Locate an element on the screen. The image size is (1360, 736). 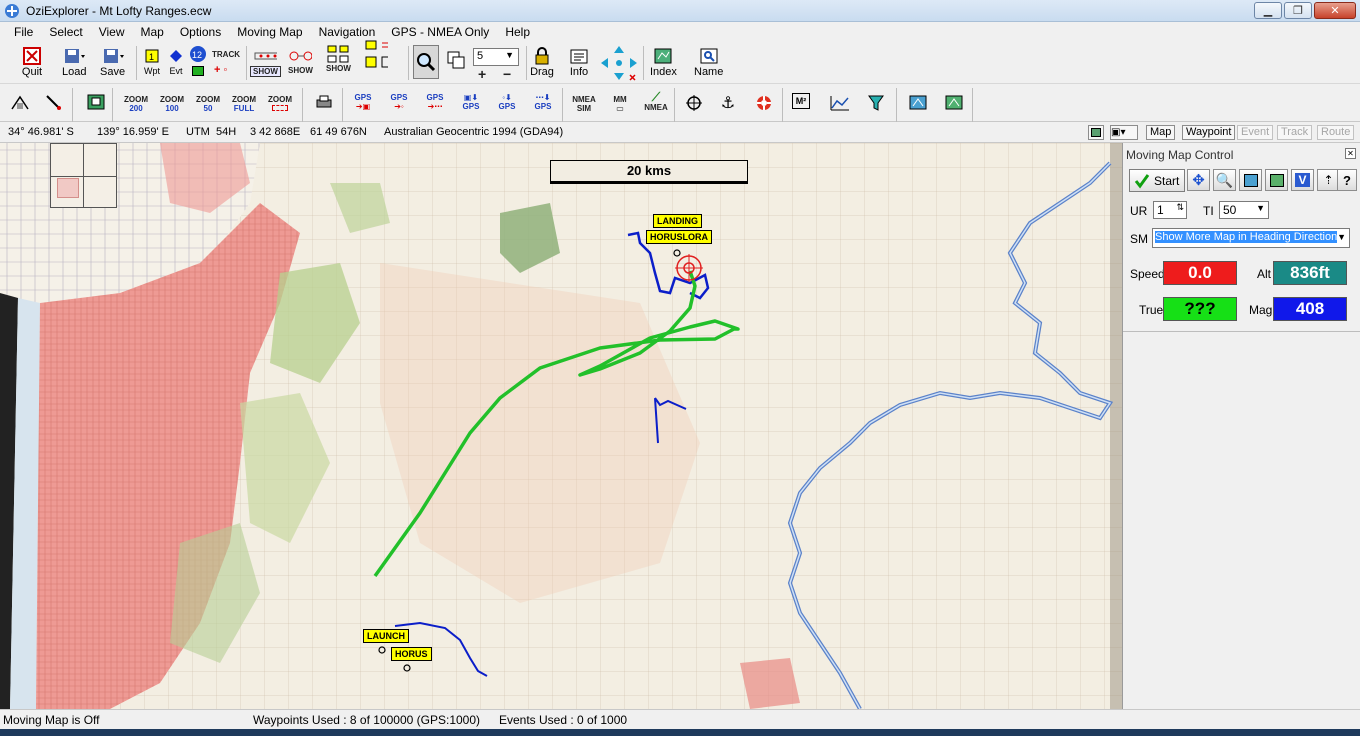
waypoint-landing: LANDING is located at coordinates (677, 221).